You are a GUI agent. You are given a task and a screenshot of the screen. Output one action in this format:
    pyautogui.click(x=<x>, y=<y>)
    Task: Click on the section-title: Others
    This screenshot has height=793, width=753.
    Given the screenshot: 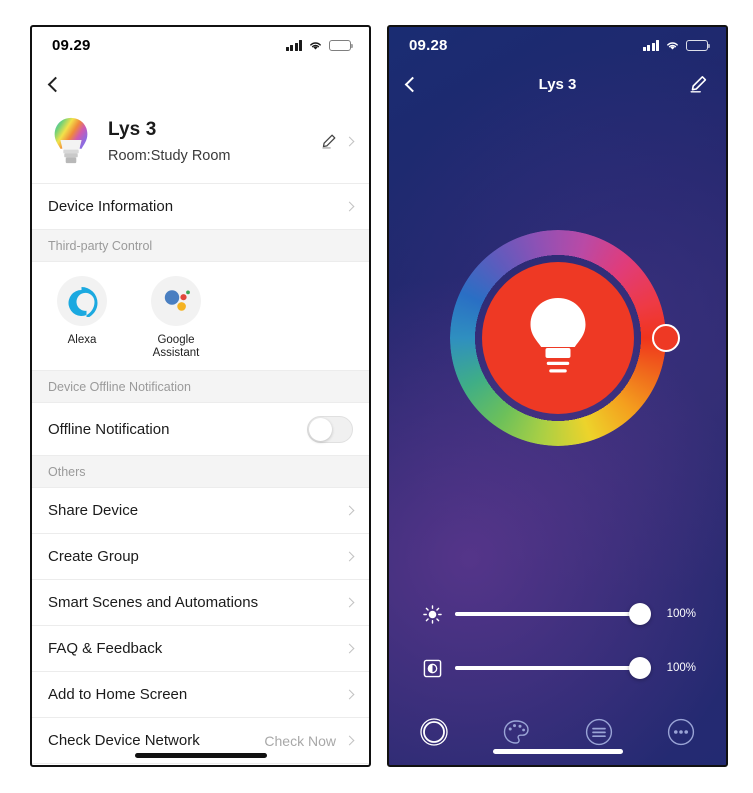 What is the action you would take?
    pyautogui.click(x=67, y=471)
    